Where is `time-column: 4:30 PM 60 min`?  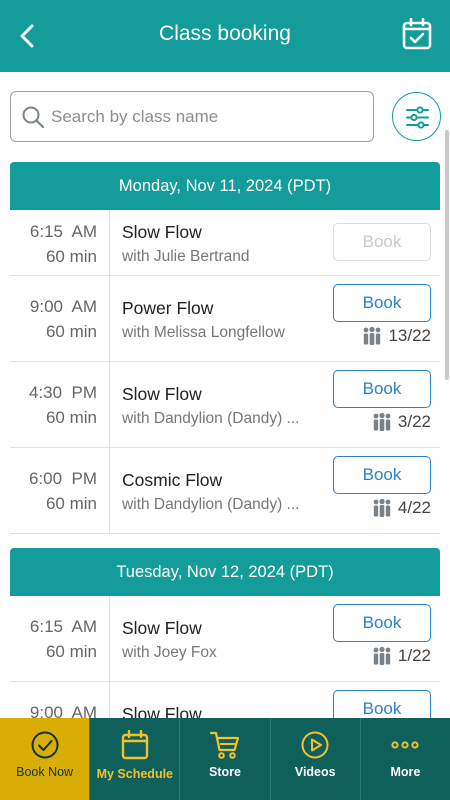 time-column: 4:30 PM 60 min is located at coordinates (60, 404).